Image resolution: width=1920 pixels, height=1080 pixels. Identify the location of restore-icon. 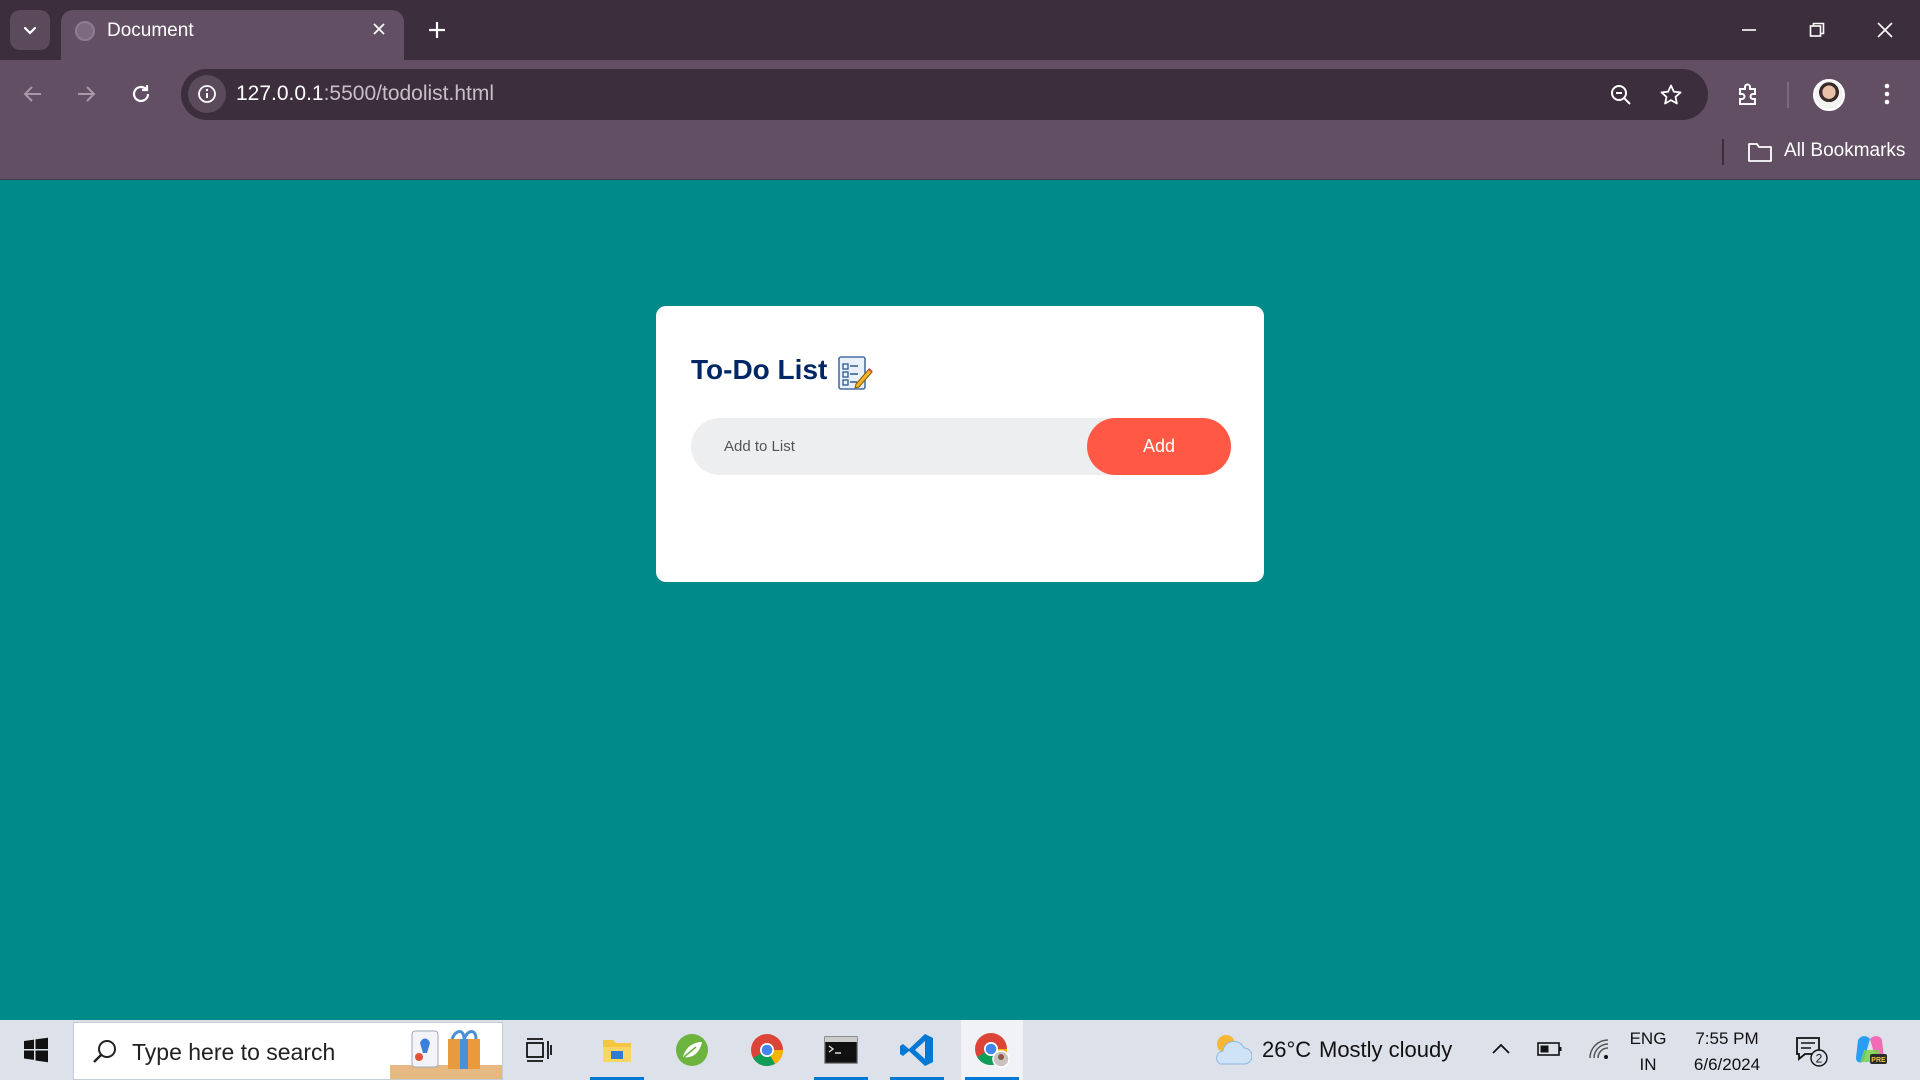
(1817, 29).